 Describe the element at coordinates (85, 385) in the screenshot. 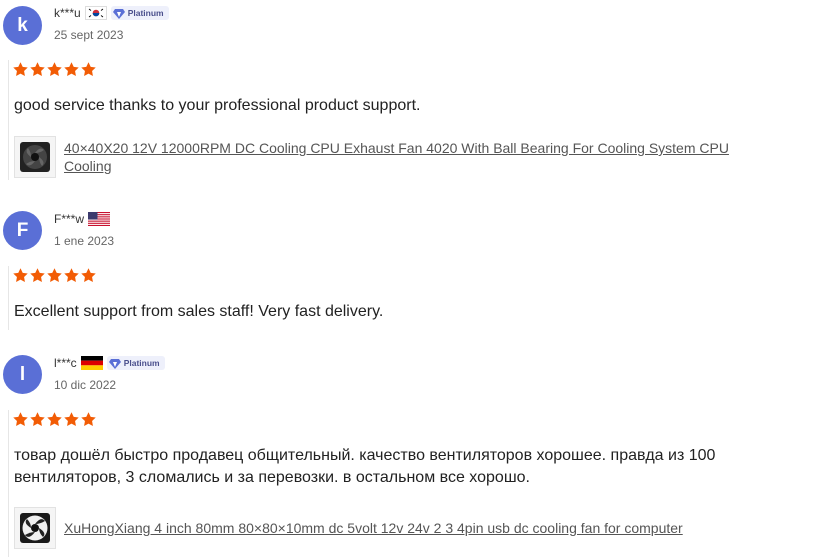

I see `review-date: 10 dic 2022` at that location.